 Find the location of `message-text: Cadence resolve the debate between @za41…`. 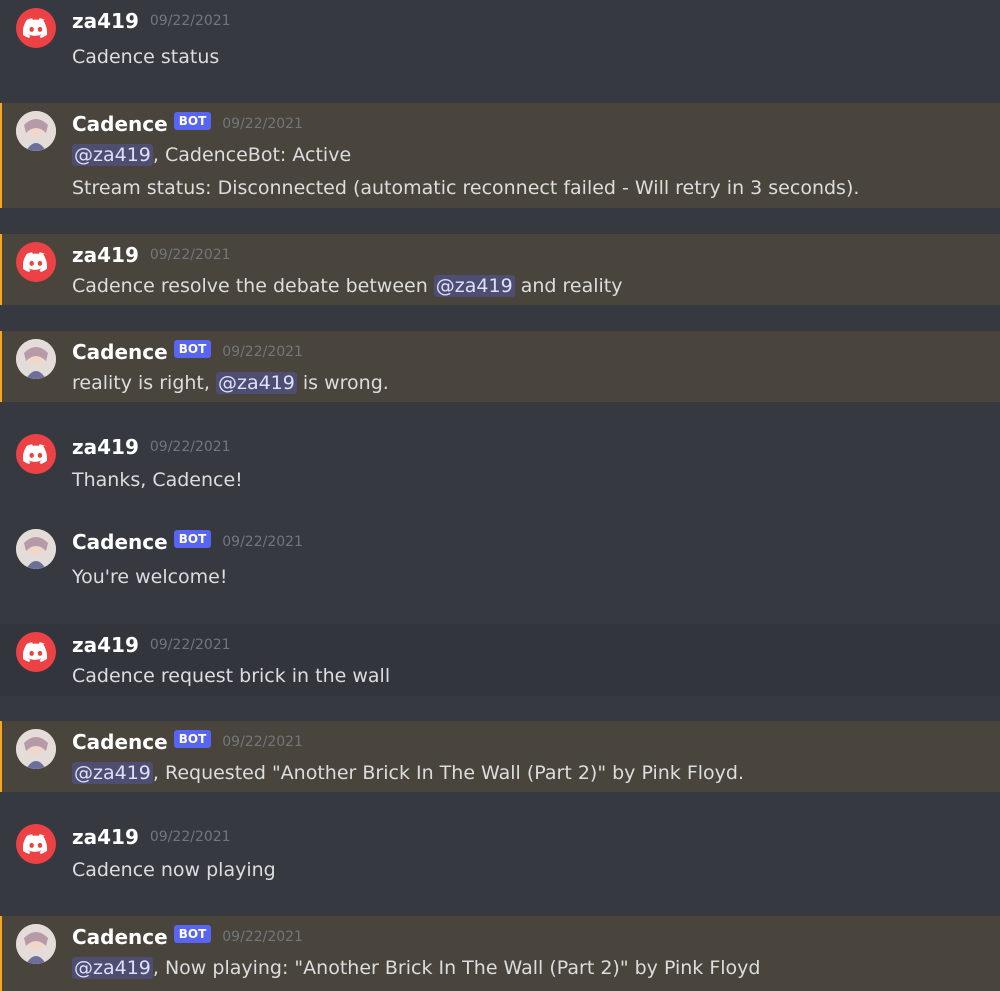

message-text: Cadence resolve the debate between @za41… is located at coordinates (347, 286).